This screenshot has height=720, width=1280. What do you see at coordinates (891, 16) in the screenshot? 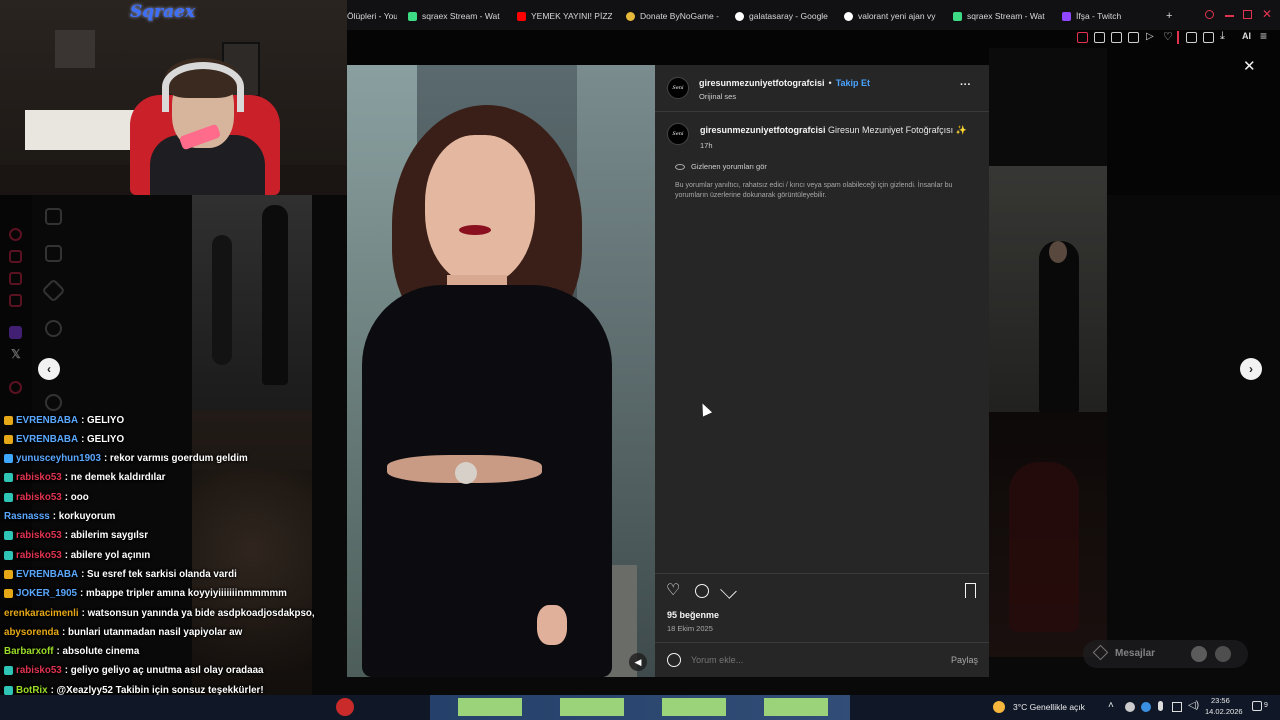
I see `browser-tab: valorant yeni ajan vy` at bounding box center [891, 16].